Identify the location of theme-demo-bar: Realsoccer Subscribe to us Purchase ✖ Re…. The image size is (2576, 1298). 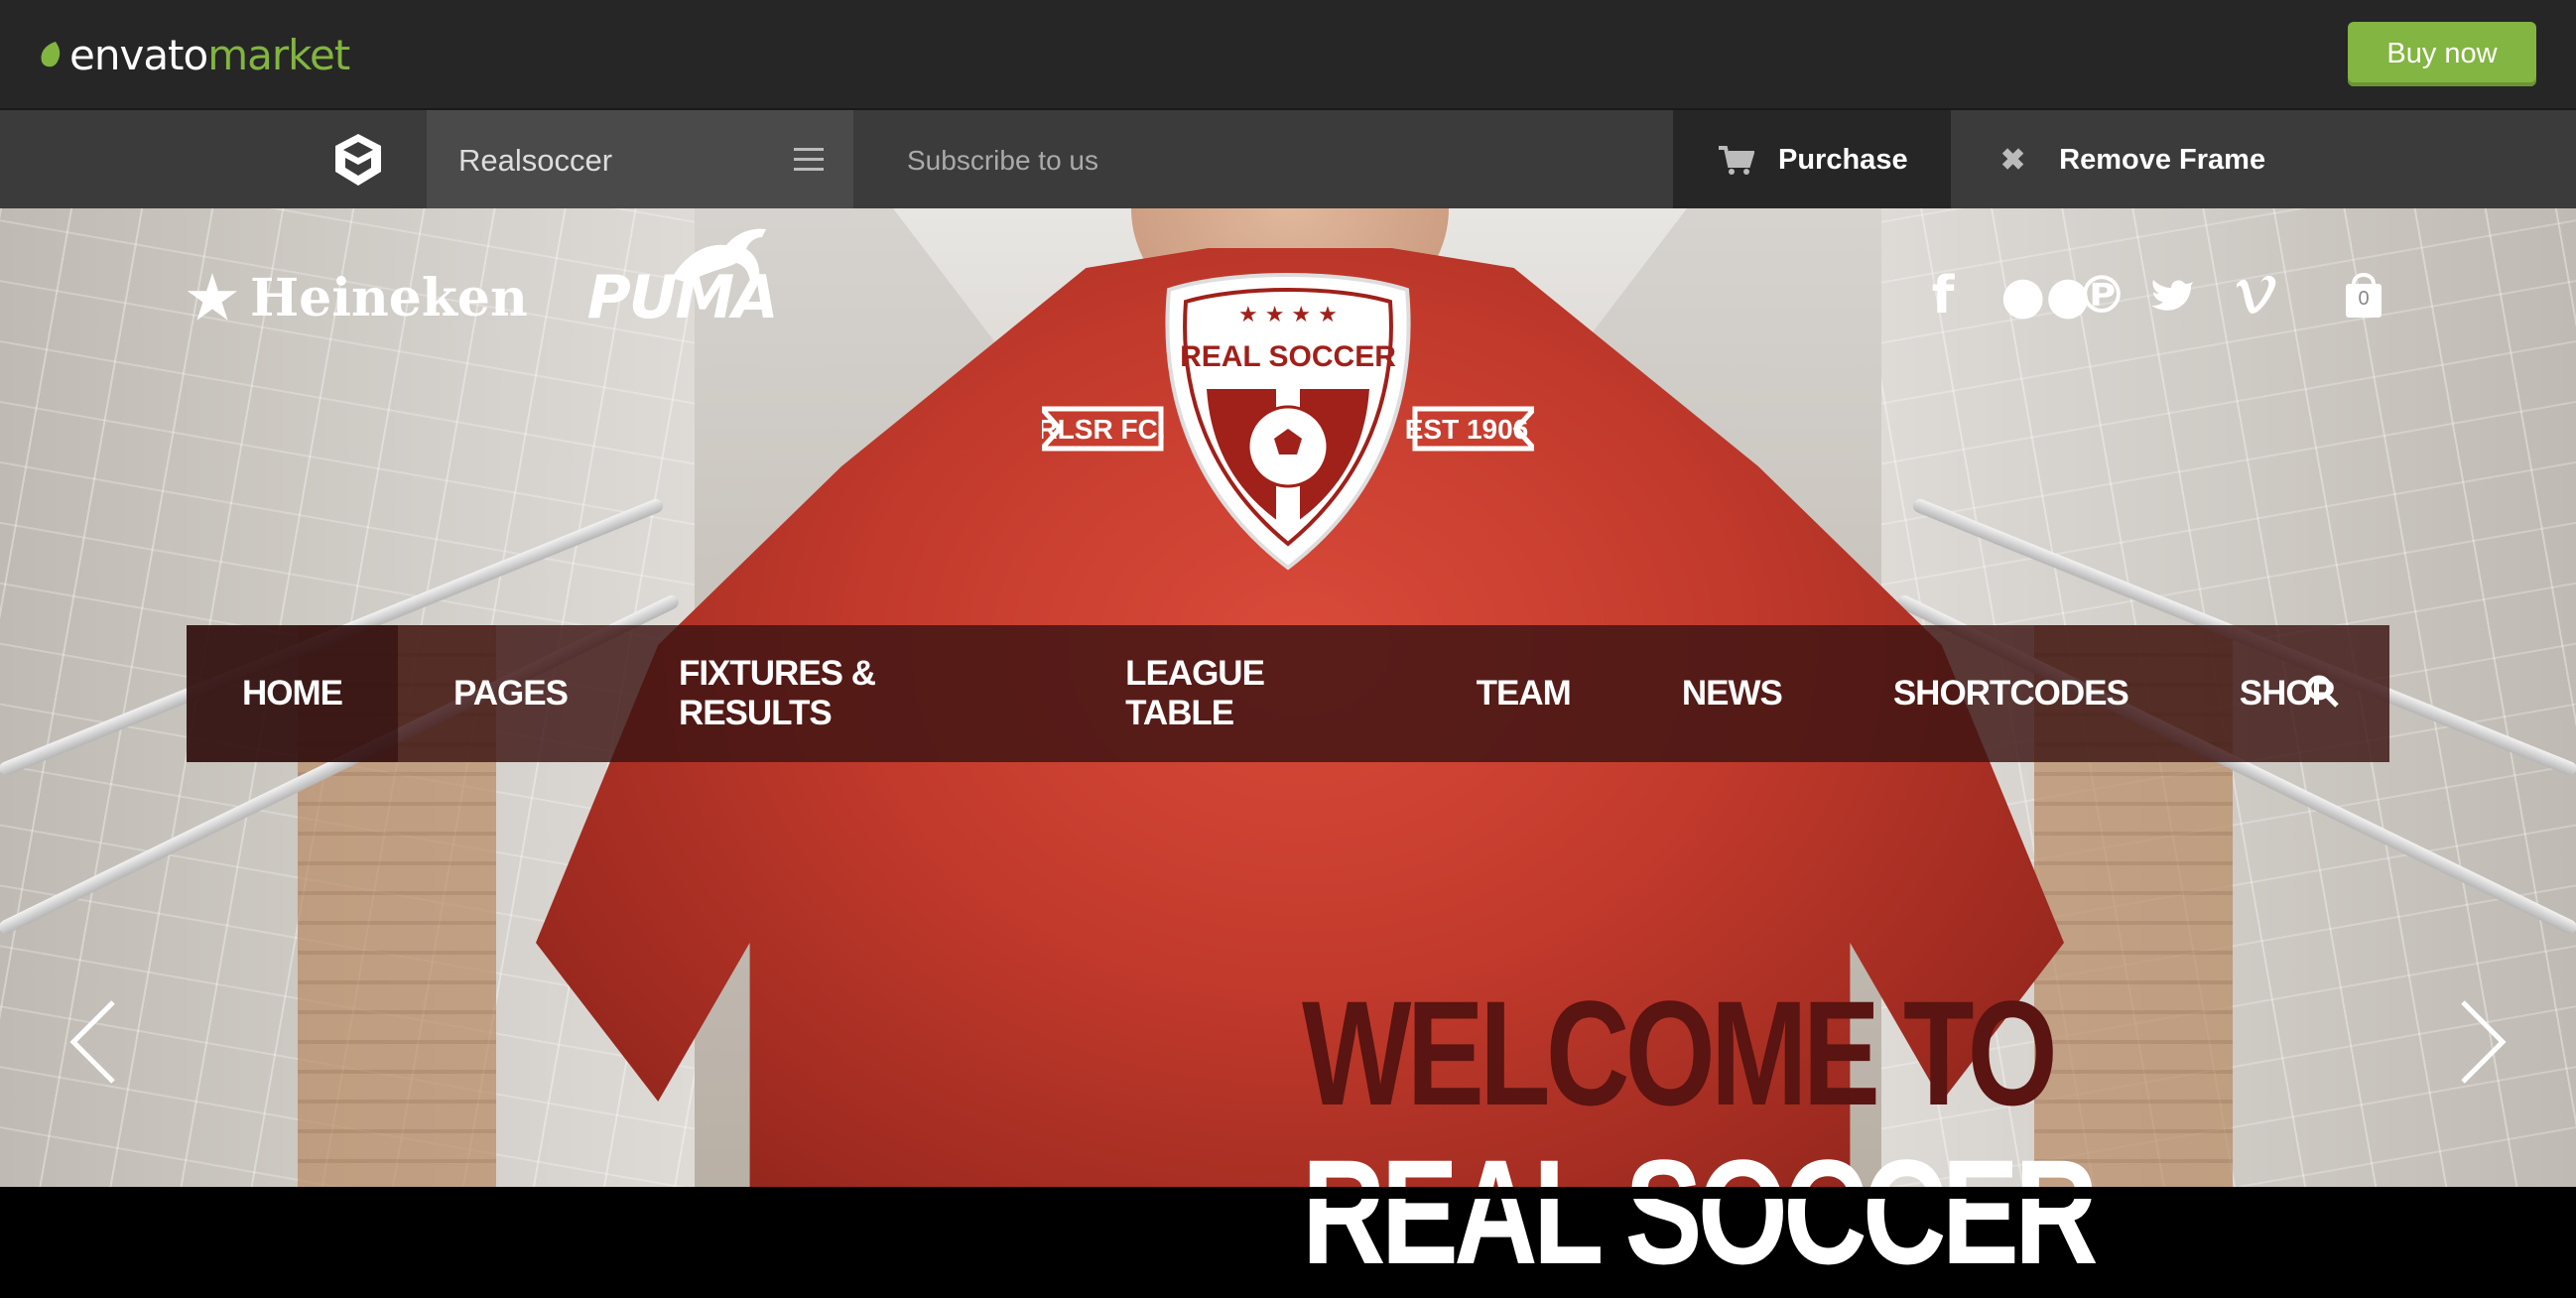
(1288, 159).